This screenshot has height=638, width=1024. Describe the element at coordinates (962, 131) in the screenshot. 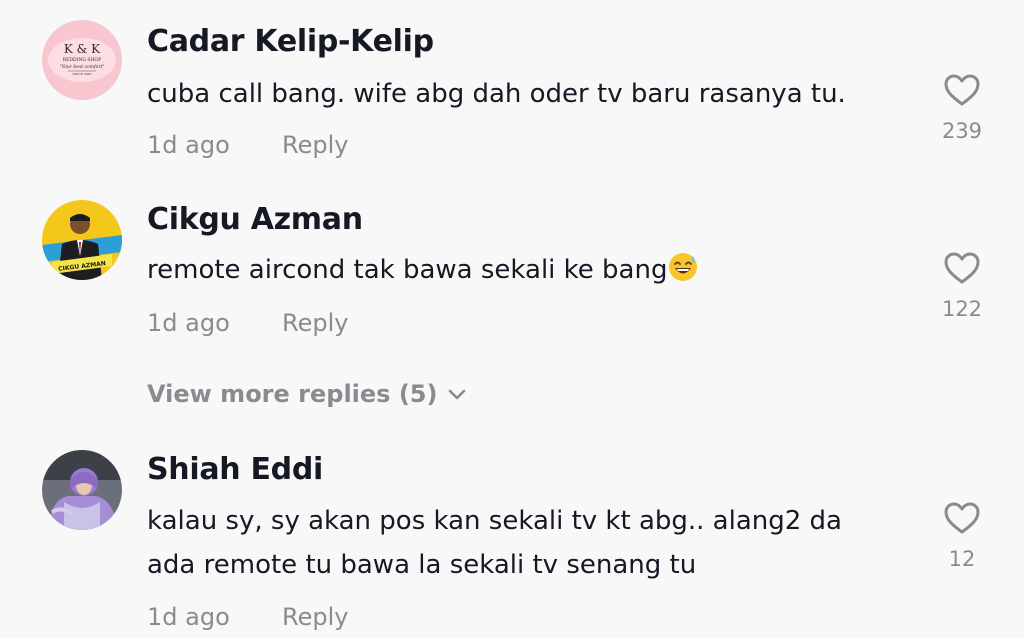

I see `like-count: 239` at that location.